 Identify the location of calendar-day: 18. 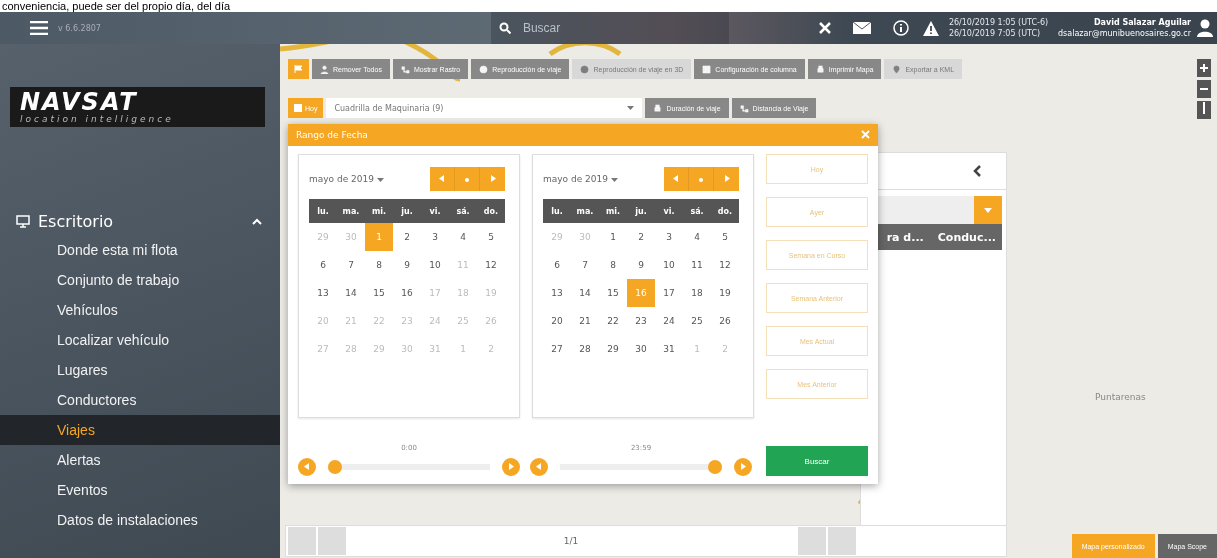
(697, 293).